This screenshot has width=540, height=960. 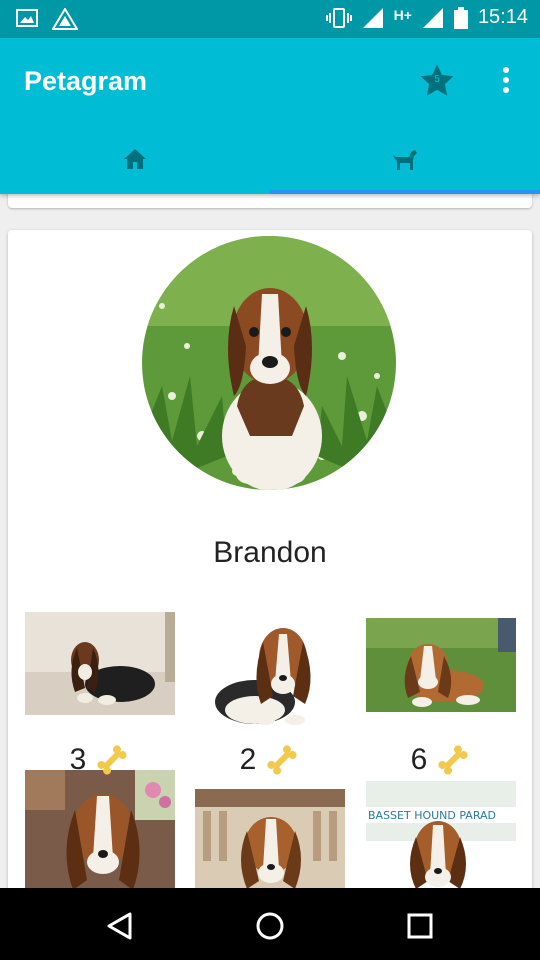 I want to click on nav-home-button, so click(x=270, y=926).